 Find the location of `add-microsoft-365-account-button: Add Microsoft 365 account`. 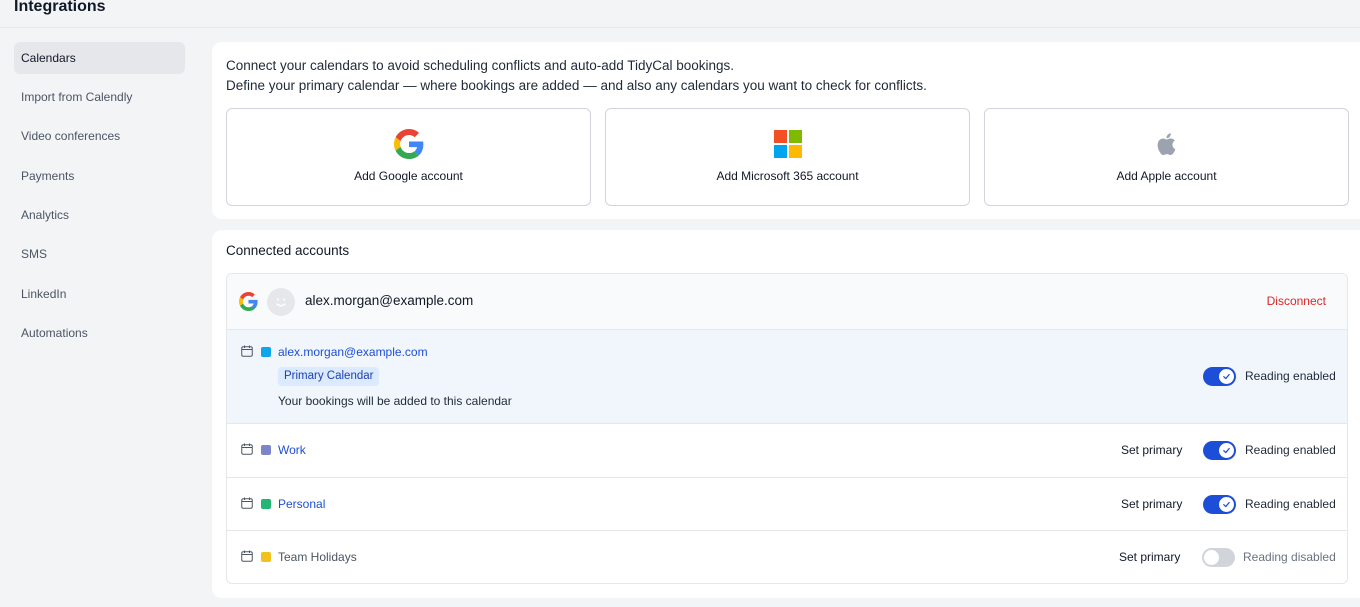

add-microsoft-365-account-button: Add Microsoft 365 account is located at coordinates (787, 157).